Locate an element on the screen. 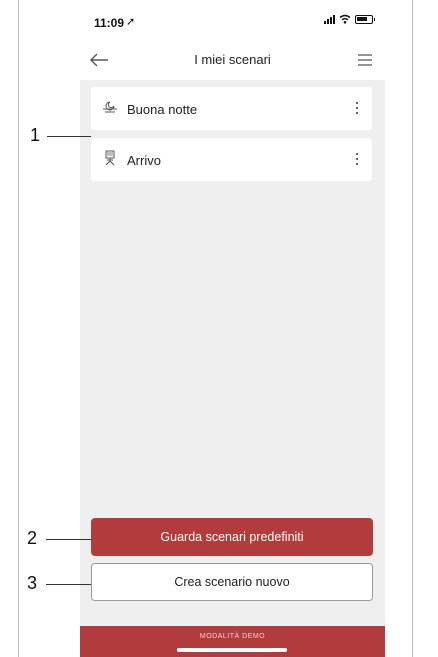 The image size is (438, 657). status-icons is located at coordinates (349, 19).